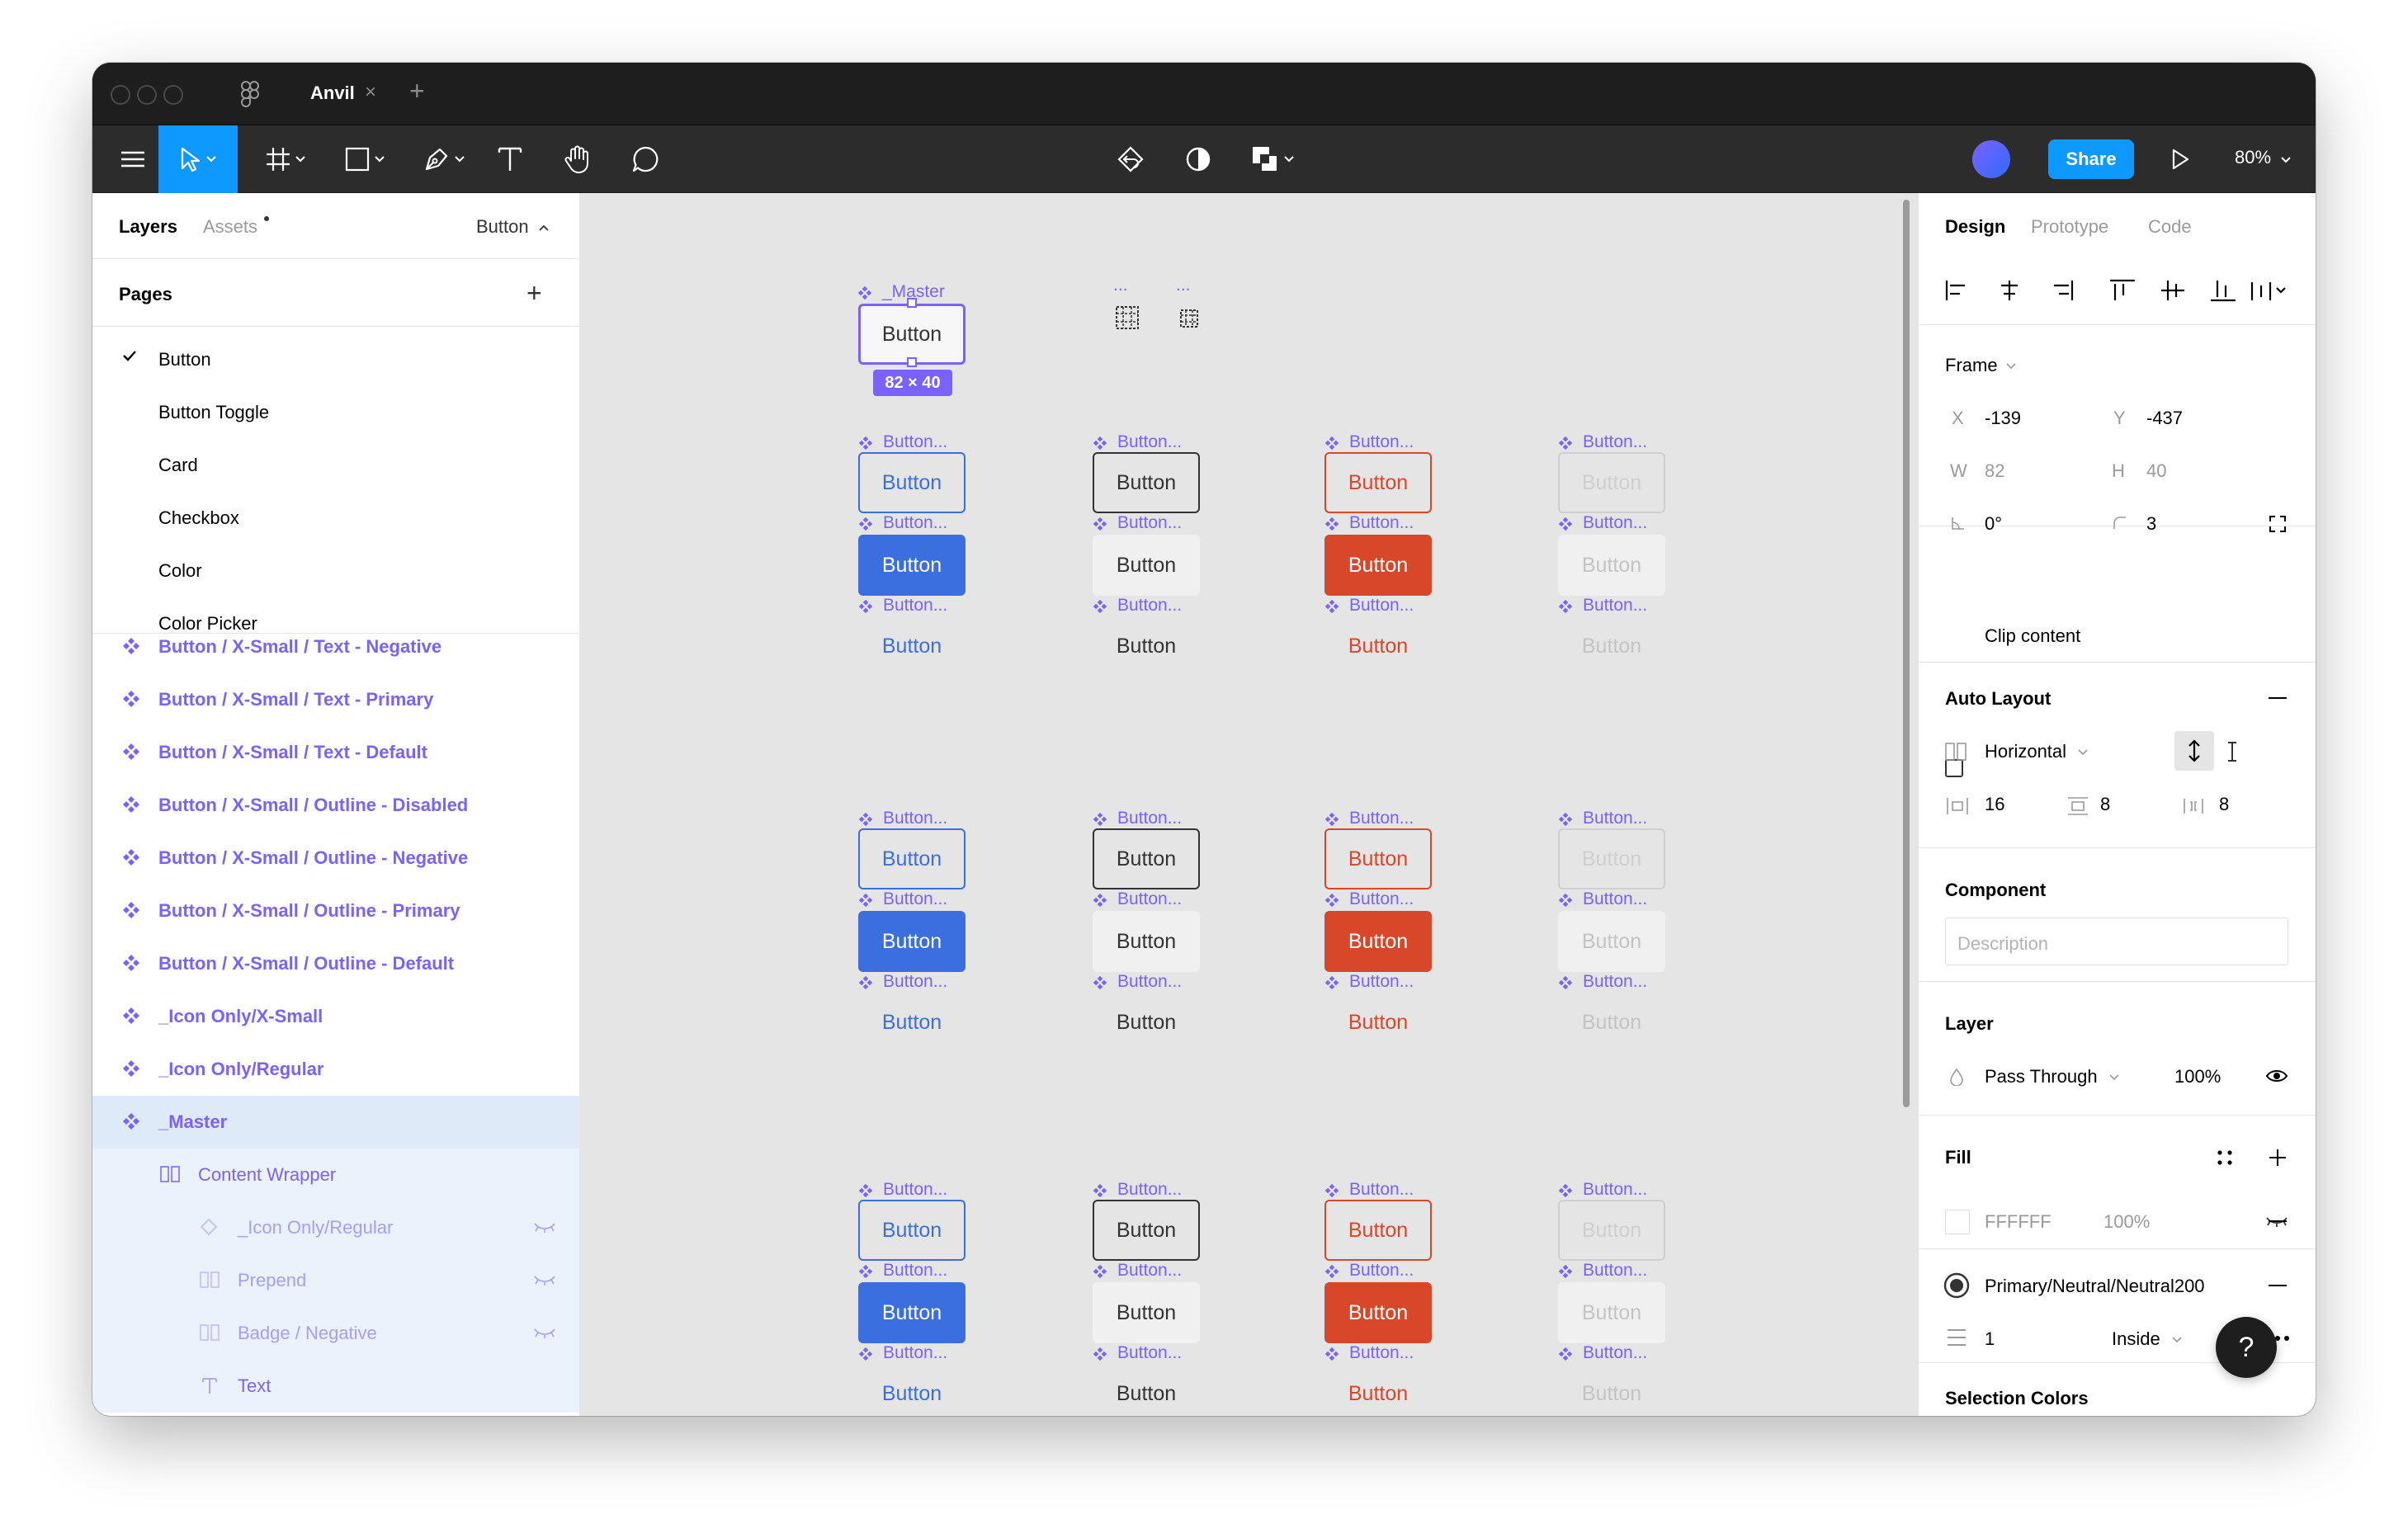 Image resolution: width=2408 pixels, height=1538 pixels. Describe the element at coordinates (1907, 653) in the screenshot. I see `vertical-scrollbar` at that location.